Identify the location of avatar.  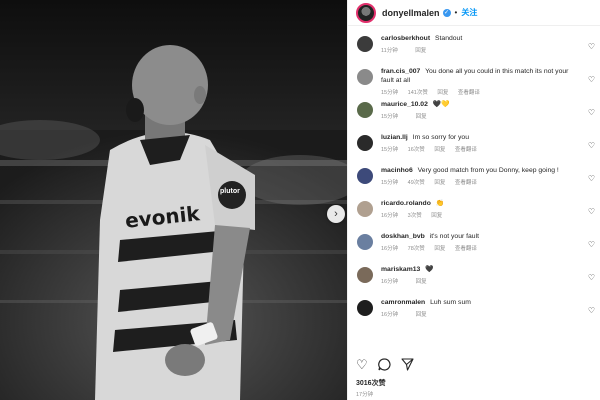
(366, 12).